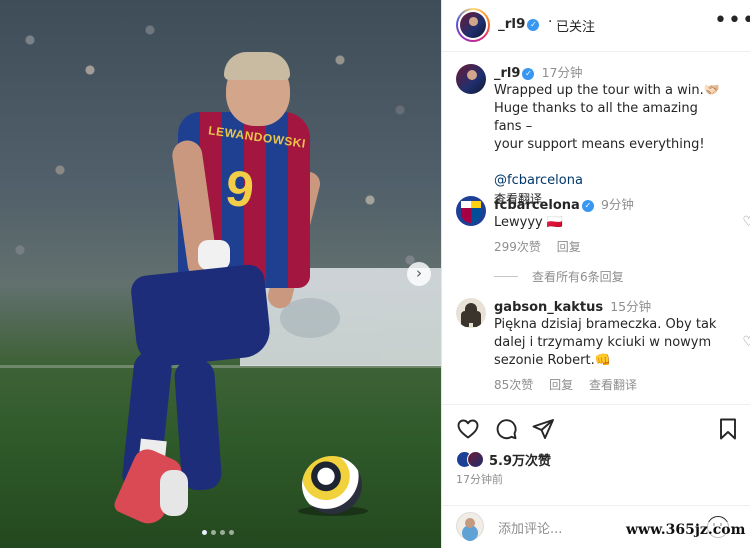 The width and height of the screenshot is (750, 548). Describe the element at coordinates (506, 276) in the screenshot. I see `divider` at that location.